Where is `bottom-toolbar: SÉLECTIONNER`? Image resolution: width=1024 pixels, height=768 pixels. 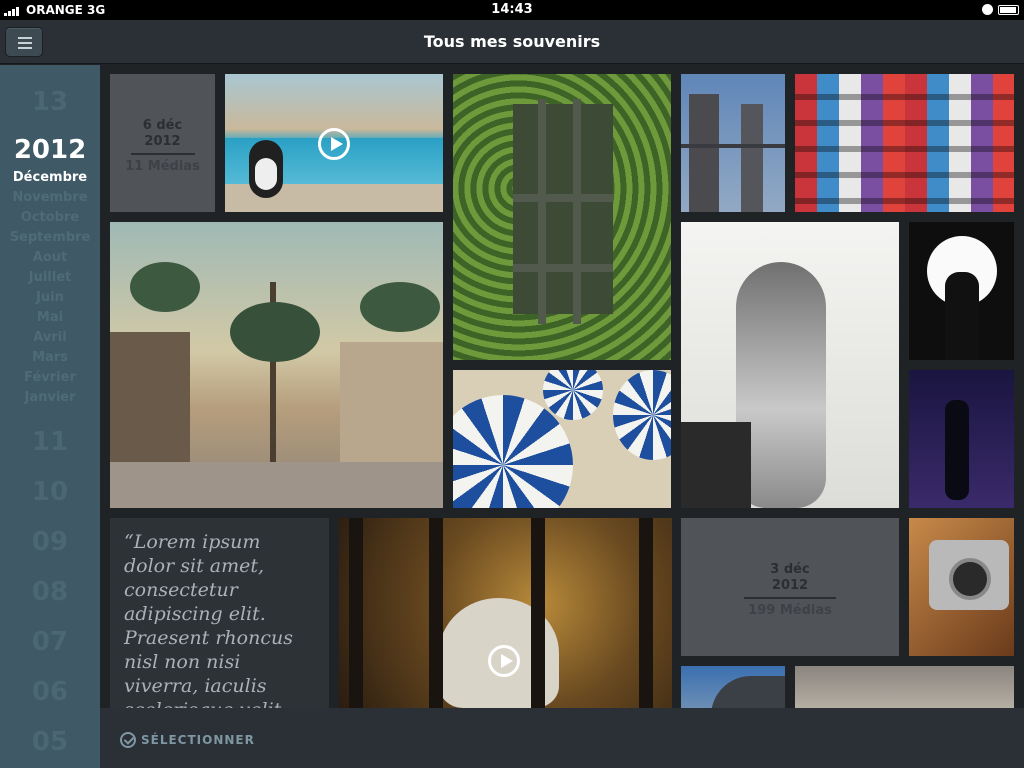
bottom-toolbar: SÉLECTIONNER is located at coordinates (562, 738).